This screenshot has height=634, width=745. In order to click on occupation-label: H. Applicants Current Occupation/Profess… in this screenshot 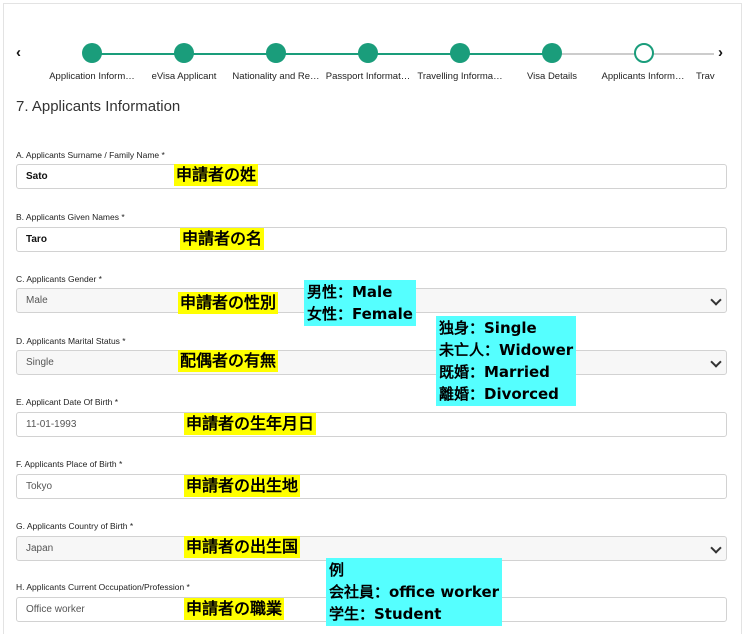, I will do `click(103, 587)`.